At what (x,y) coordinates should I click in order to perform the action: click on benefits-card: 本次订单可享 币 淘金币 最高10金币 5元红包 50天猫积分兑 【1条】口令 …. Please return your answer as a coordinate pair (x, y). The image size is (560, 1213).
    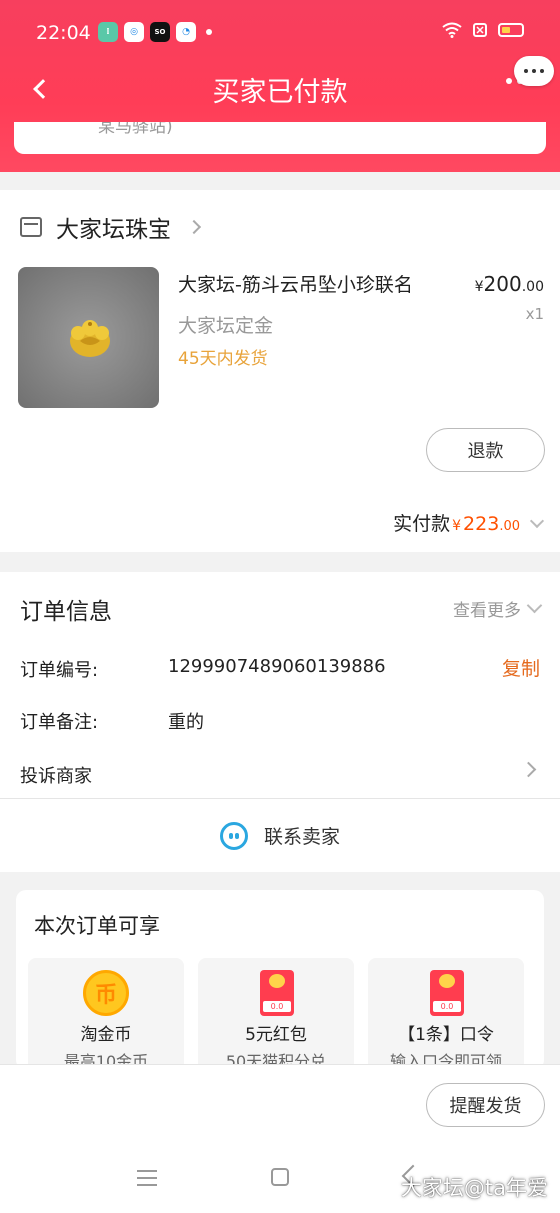
    Looking at the image, I should click on (280, 984).